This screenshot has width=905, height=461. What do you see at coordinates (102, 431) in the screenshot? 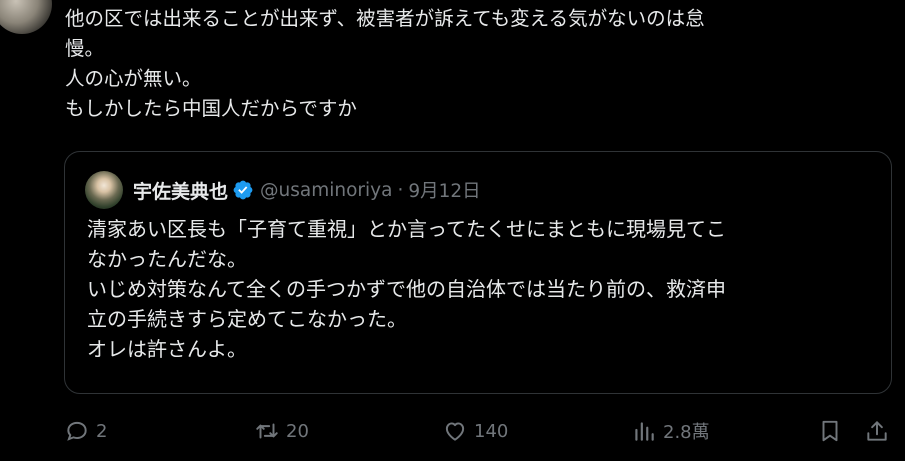
I see `reply-count: 2` at bounding box center [102, 431].